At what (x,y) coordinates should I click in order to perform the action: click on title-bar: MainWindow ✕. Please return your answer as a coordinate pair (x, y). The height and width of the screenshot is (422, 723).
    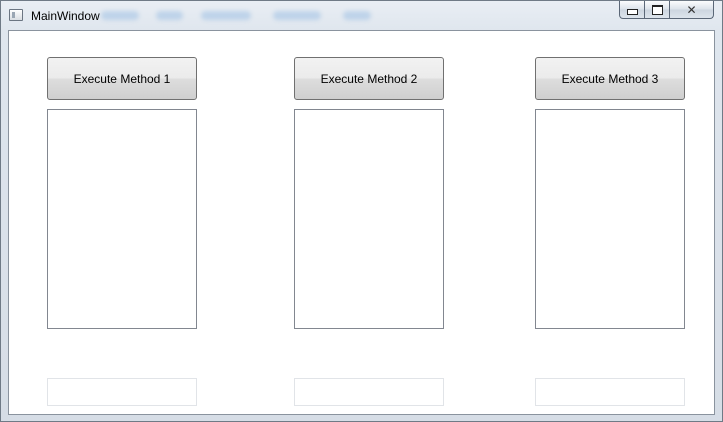
    Looking at the image, I should click on (361, 15).